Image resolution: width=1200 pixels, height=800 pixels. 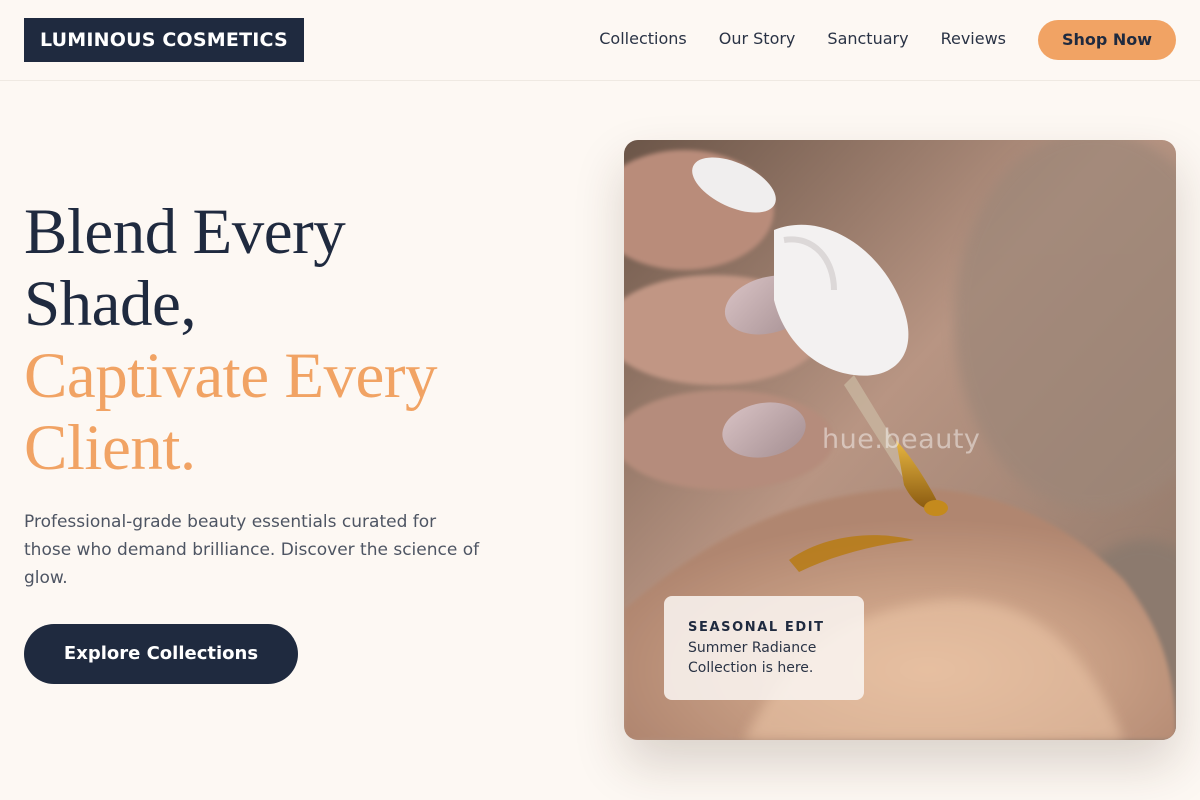 I want to click on shop-now-button: Shop Now, so click(x=1107, y=40).